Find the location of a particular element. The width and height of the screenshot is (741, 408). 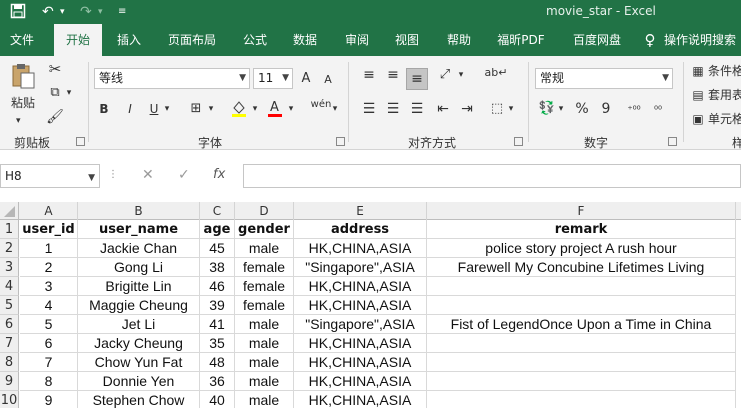

font-color-icon: A is located at coordinates (275, 108).